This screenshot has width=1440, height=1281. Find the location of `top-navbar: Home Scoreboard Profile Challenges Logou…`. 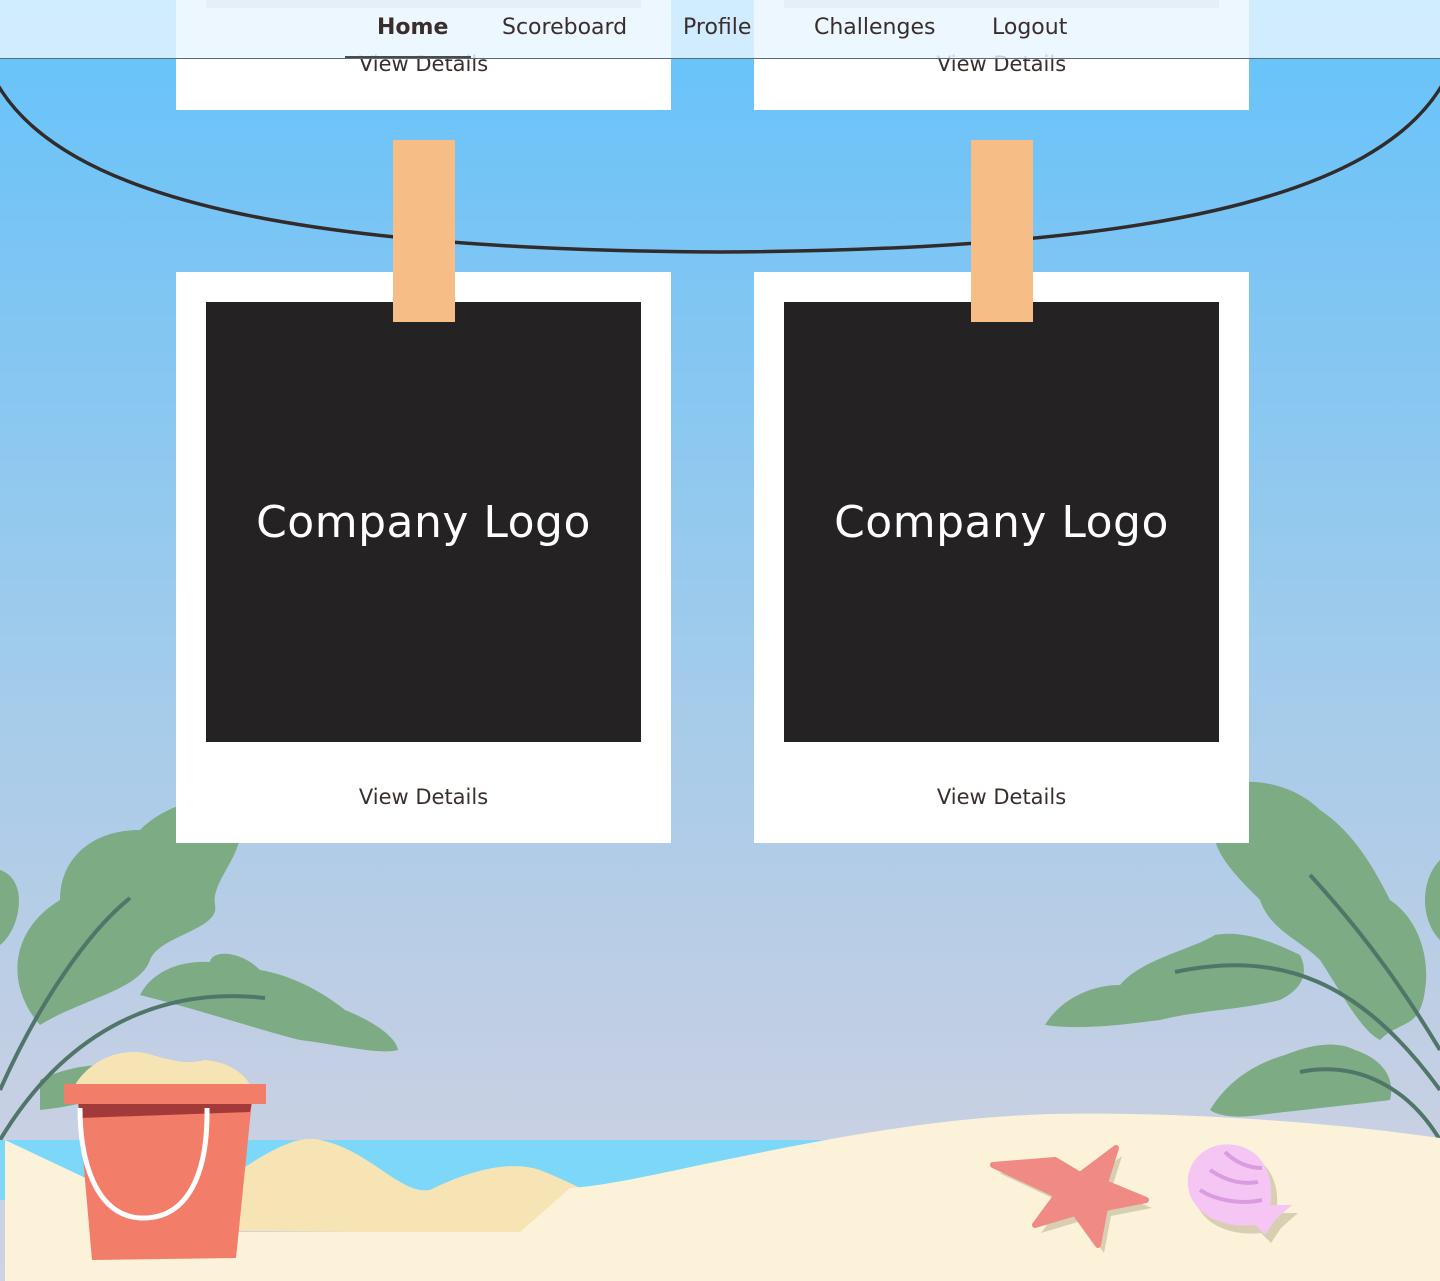

top-navbar: Home Scoreboard Profile Challenges Logou… is located at coordinates (720, 29).